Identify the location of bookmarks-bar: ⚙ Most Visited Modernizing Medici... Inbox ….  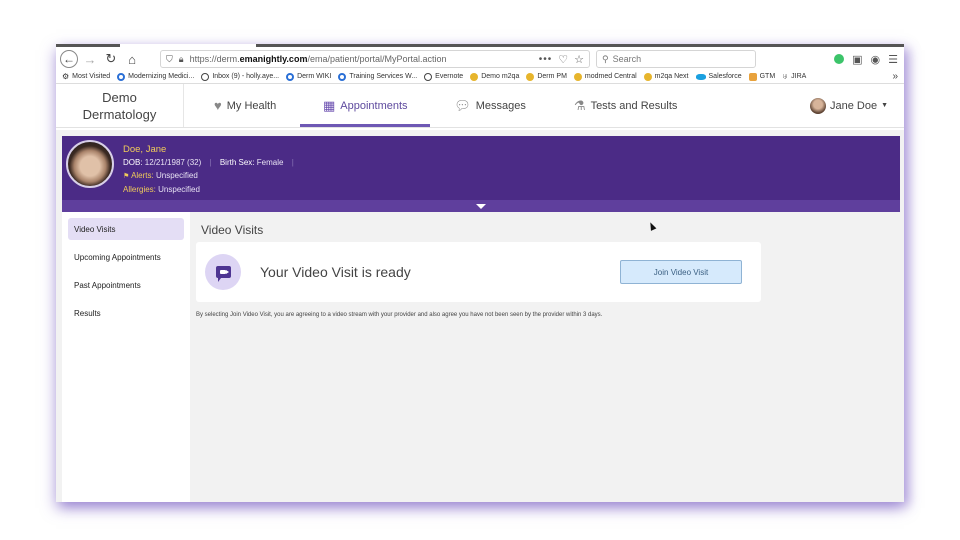
(480, 77).